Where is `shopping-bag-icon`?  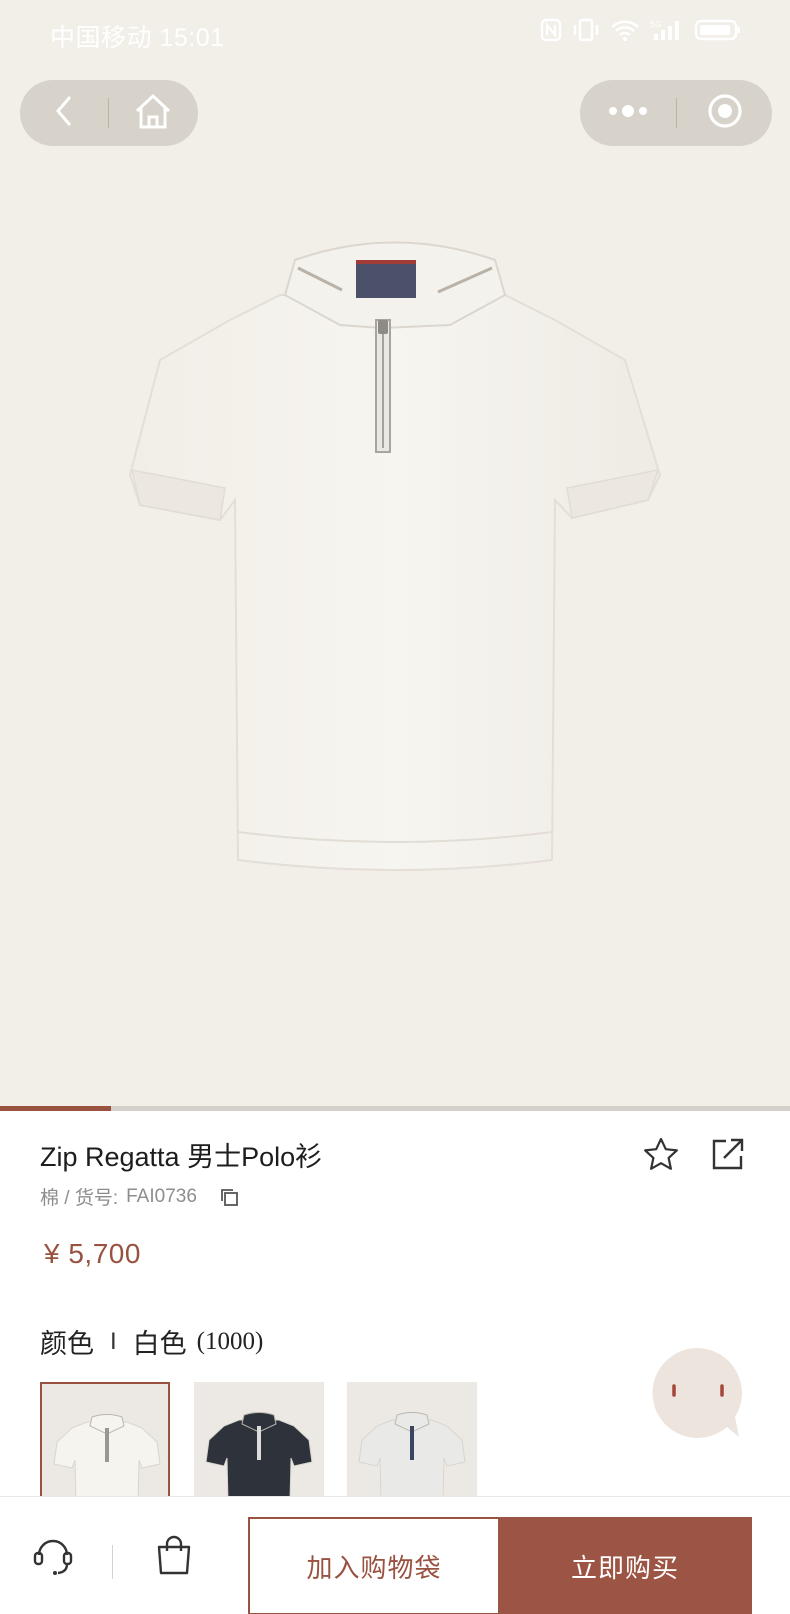
shopping-bag-icon is located at coordinates (174, 1557).